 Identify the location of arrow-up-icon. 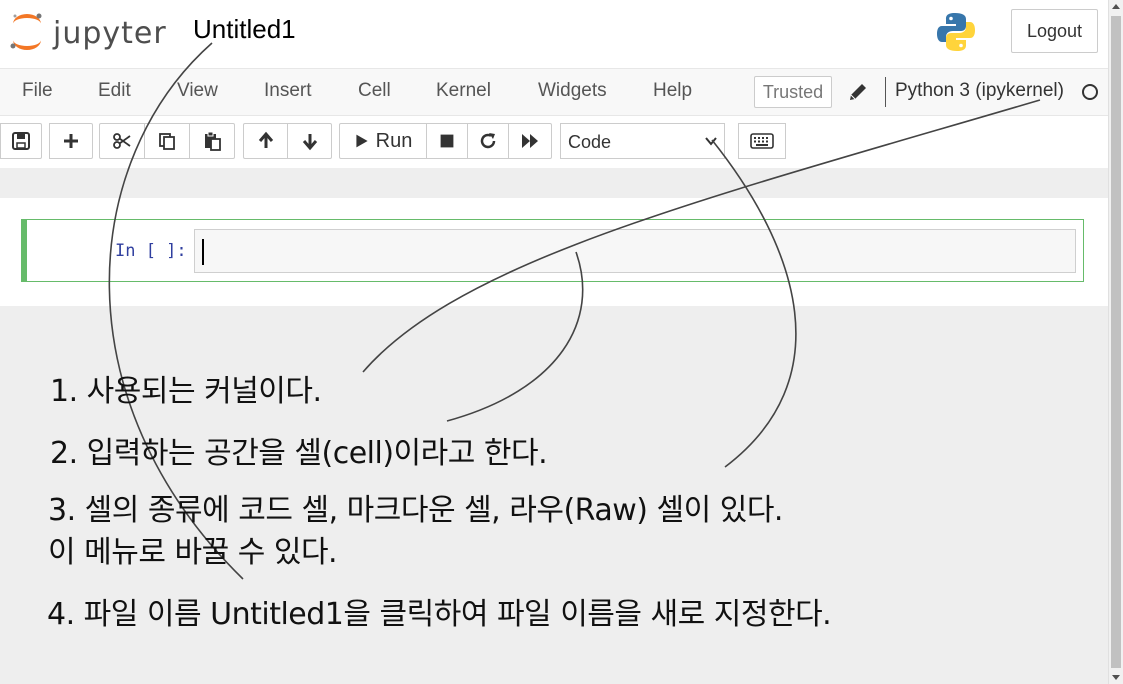
(265, 139).